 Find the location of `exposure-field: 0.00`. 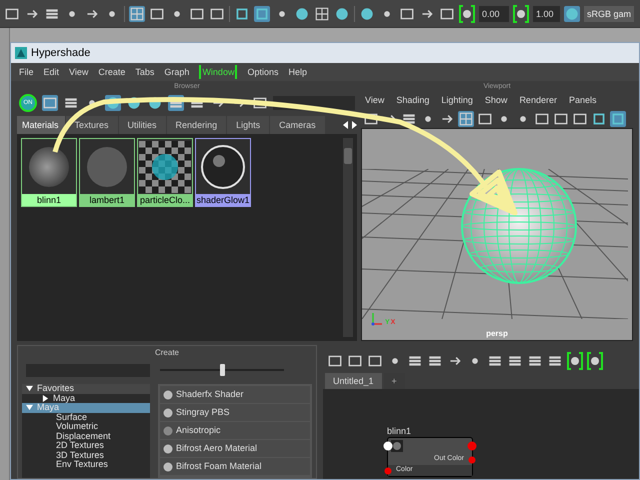

exposure-field: 0.00 is located at coordinates (494, 14).